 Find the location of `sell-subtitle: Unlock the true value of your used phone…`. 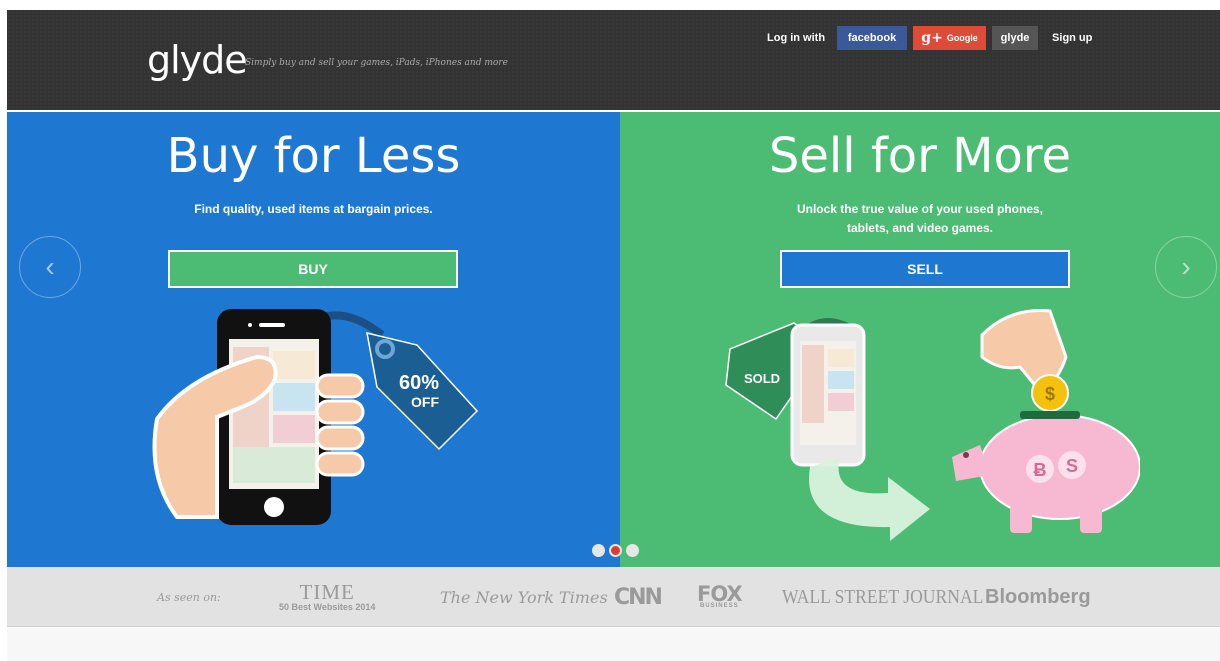

sell-subtitle: Unlock the true value of your used phone… is located at coordinates (920, 219).